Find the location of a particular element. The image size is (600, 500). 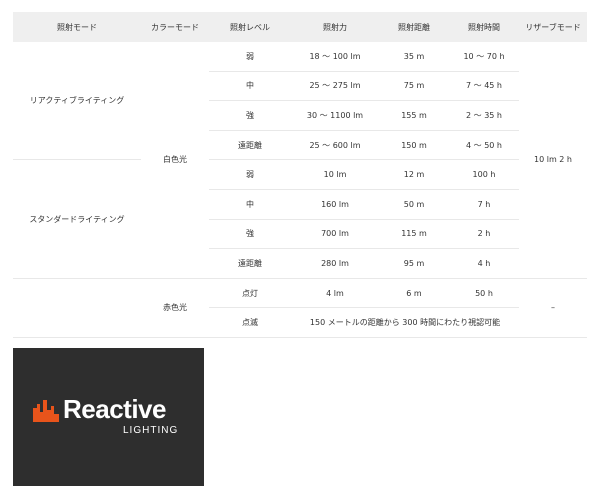

distance-cell: 12 m is located at coordinates (414, 174).